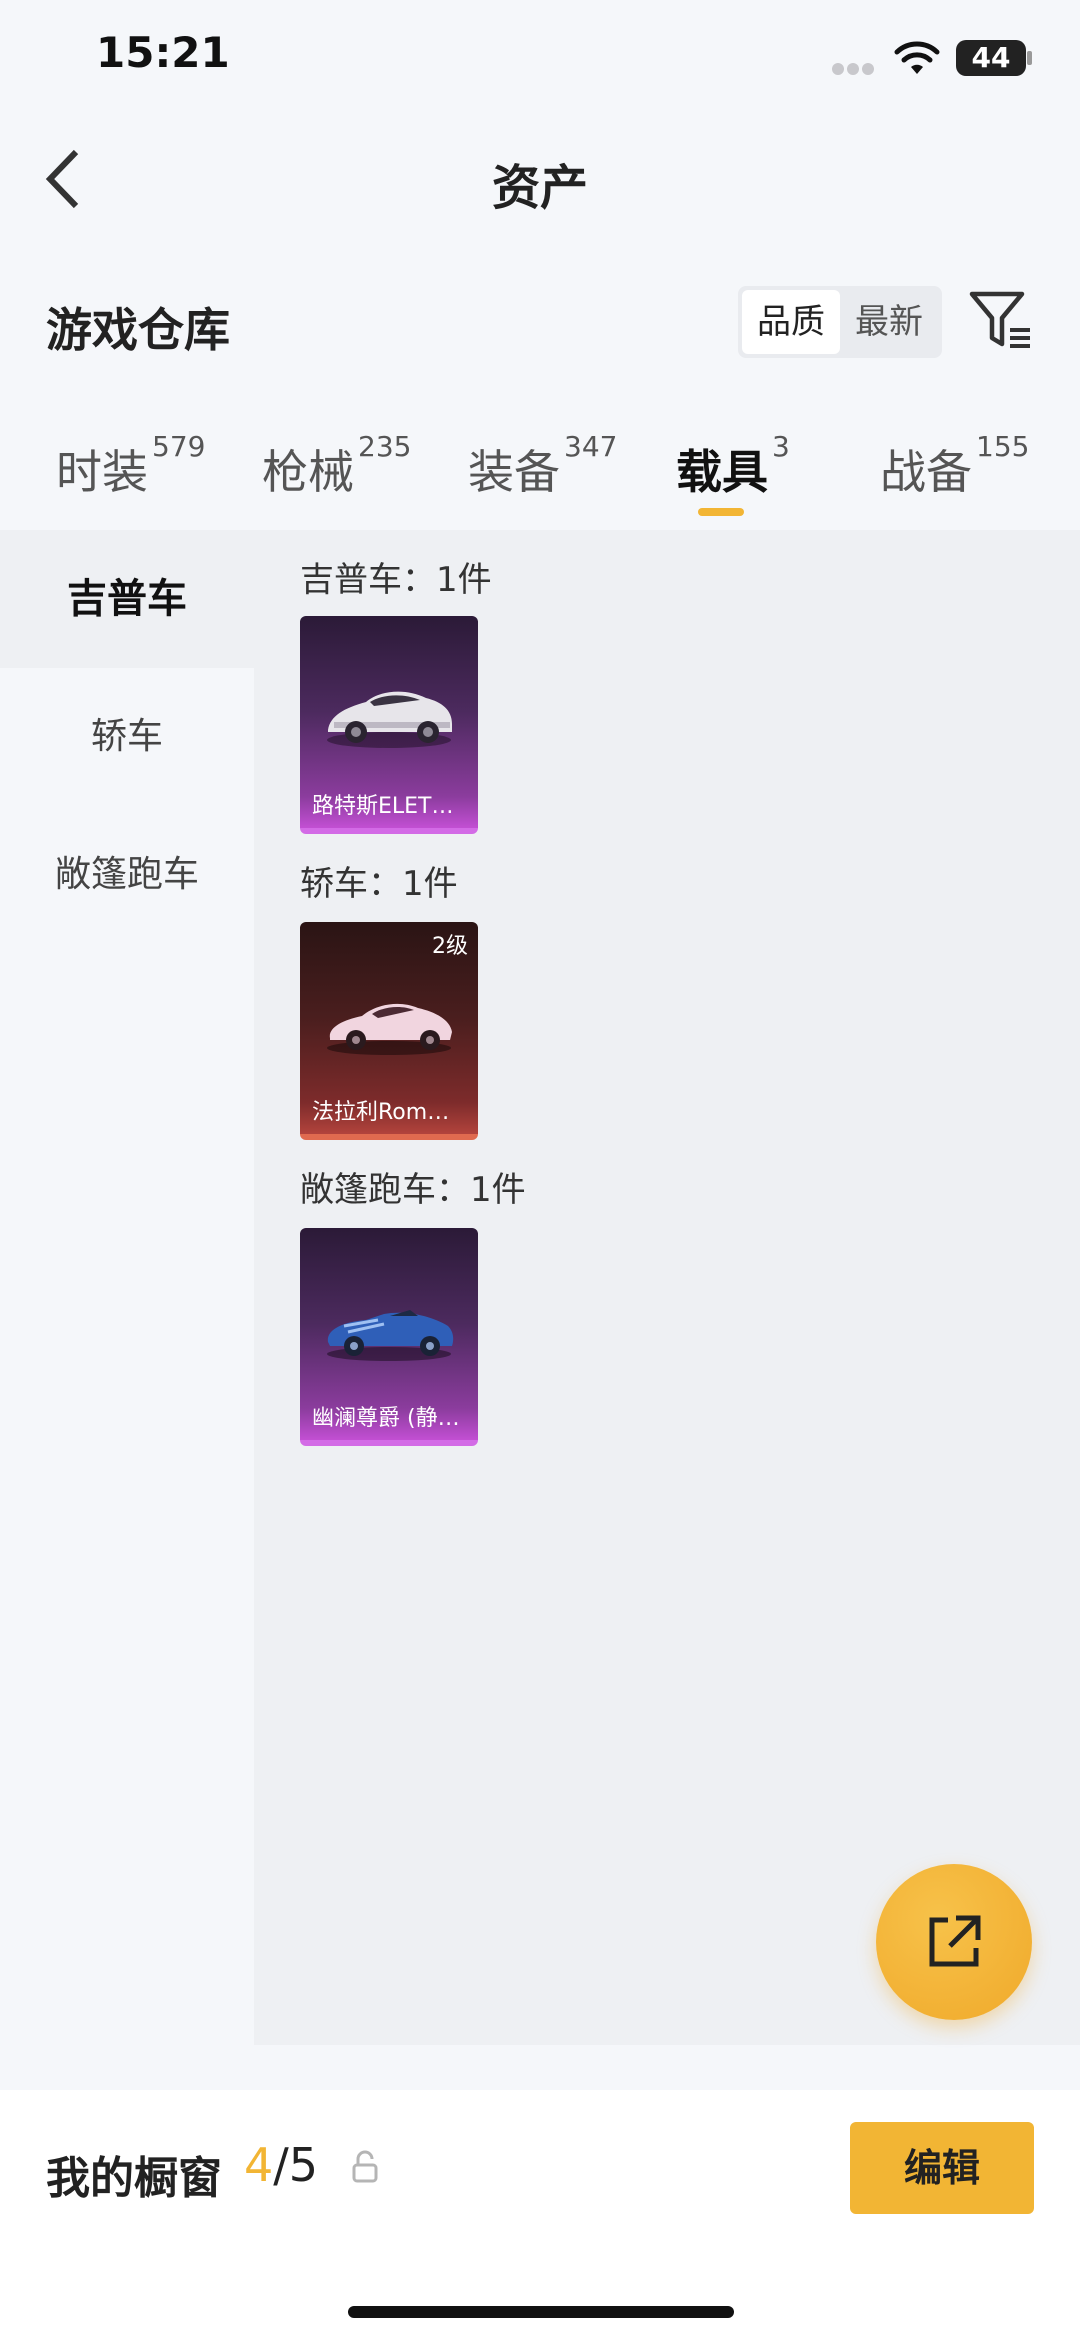  I want to click on share-button, so click(954, 1942).